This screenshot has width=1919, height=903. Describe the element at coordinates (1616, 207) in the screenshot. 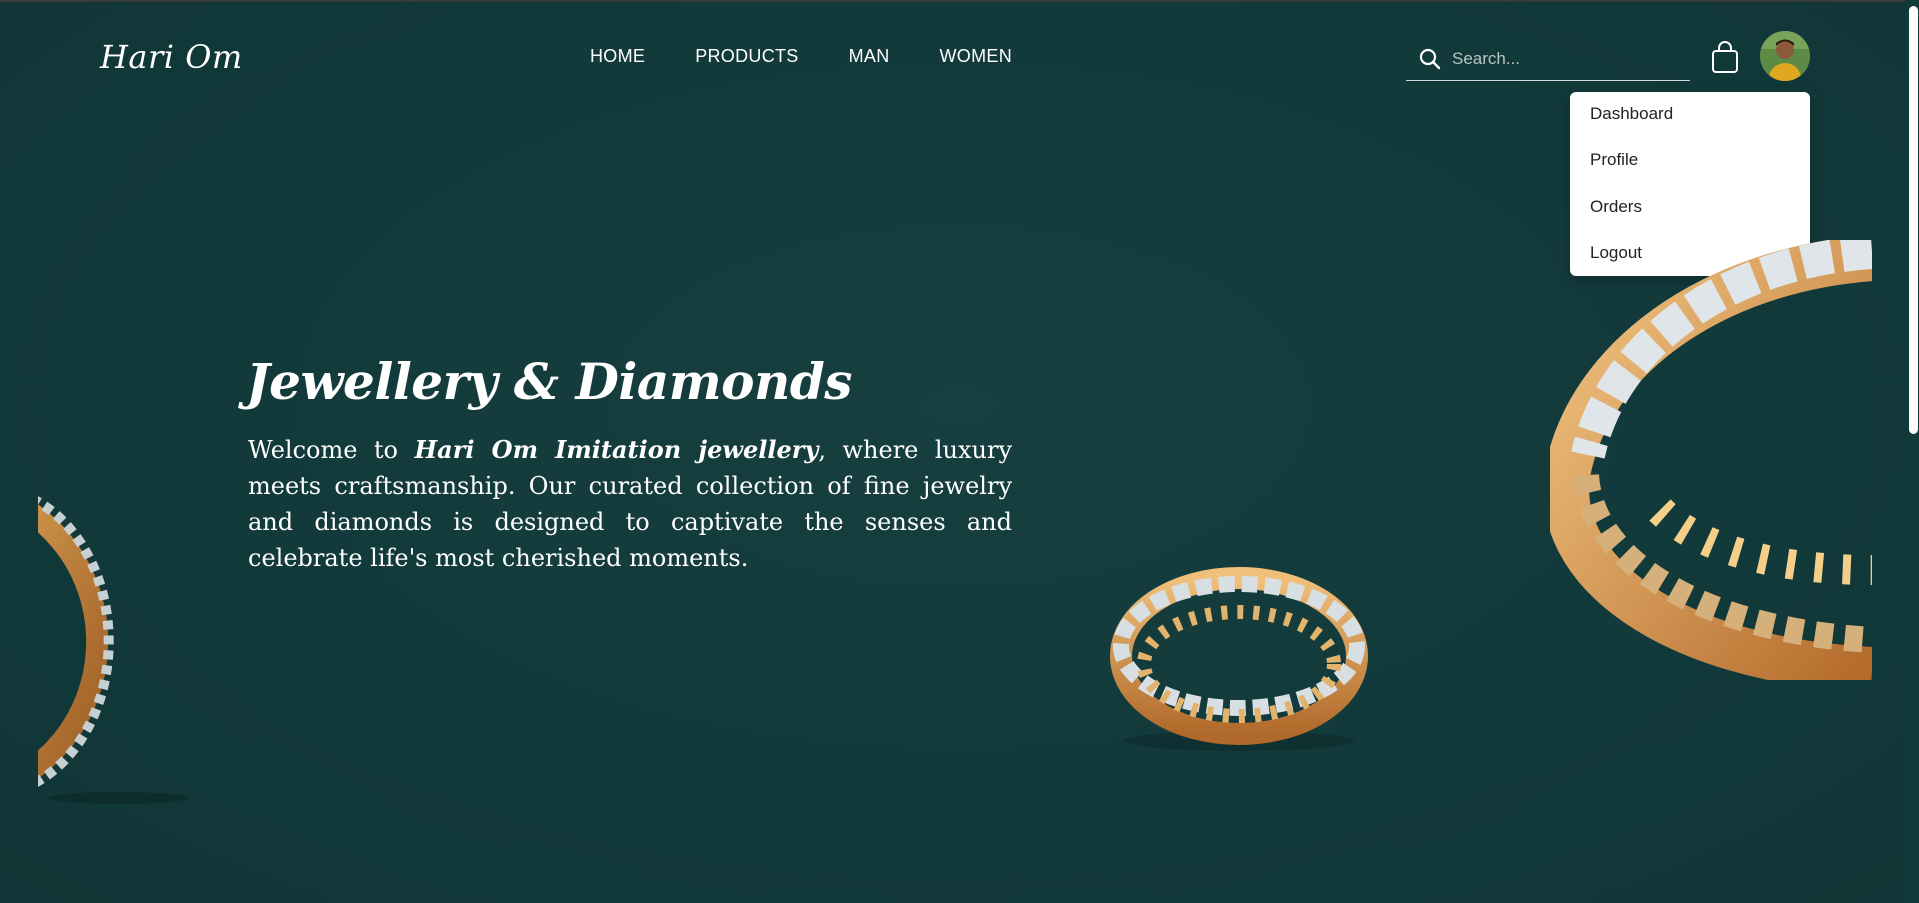

I see `menu-item-orders: Orders` at that location.